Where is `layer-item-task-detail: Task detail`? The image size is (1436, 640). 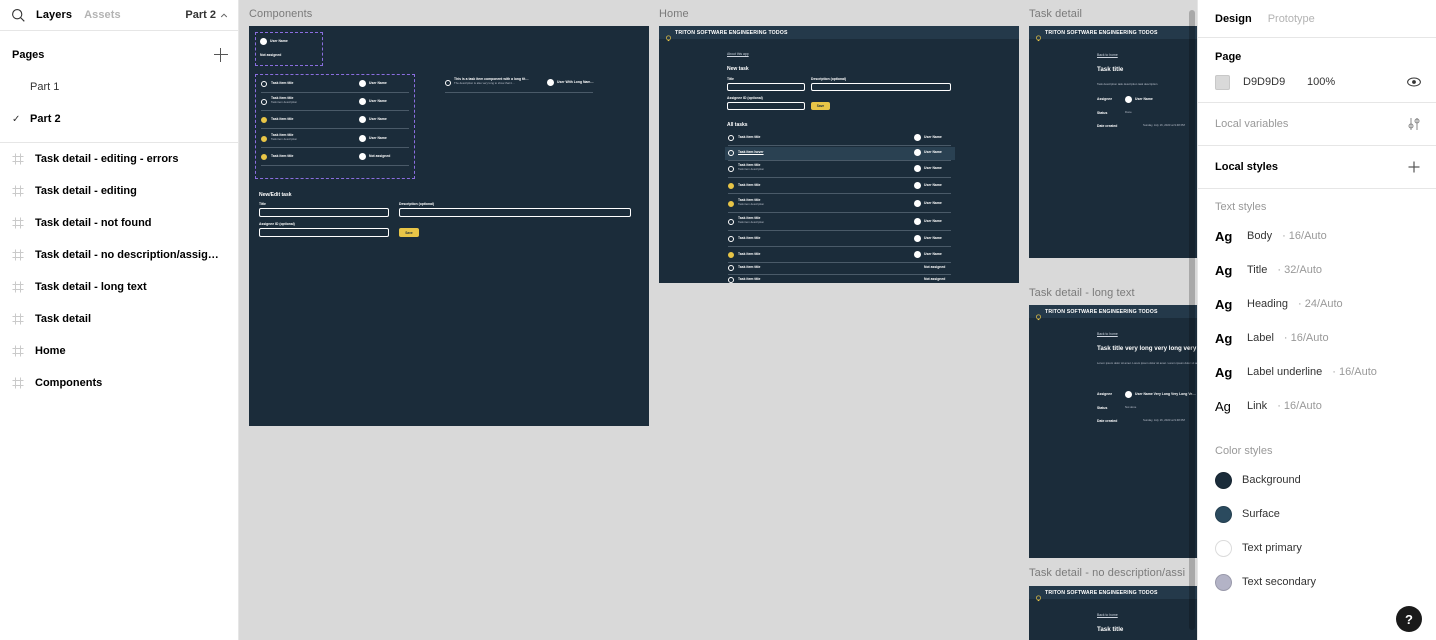
layer-item-task-detail: Task detail is located at coordinates (119, 319).